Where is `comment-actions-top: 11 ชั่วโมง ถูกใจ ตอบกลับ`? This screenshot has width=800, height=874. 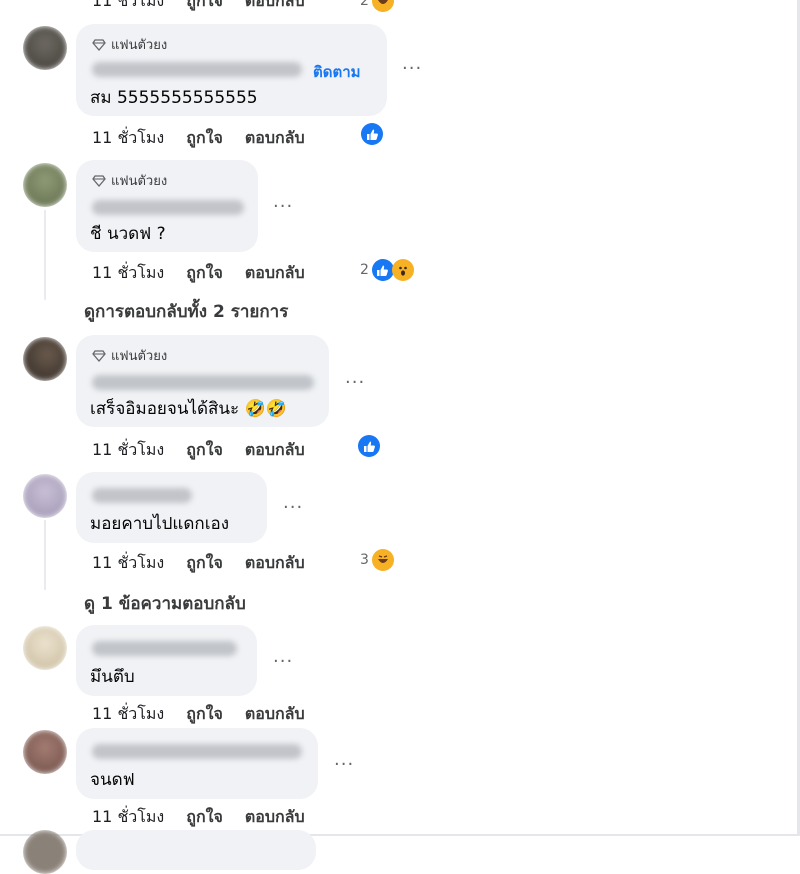
comment-actions-top: 11 ชั่วโมง ถูกใจ ตอบกลับ is located at coordinates (209, 7).